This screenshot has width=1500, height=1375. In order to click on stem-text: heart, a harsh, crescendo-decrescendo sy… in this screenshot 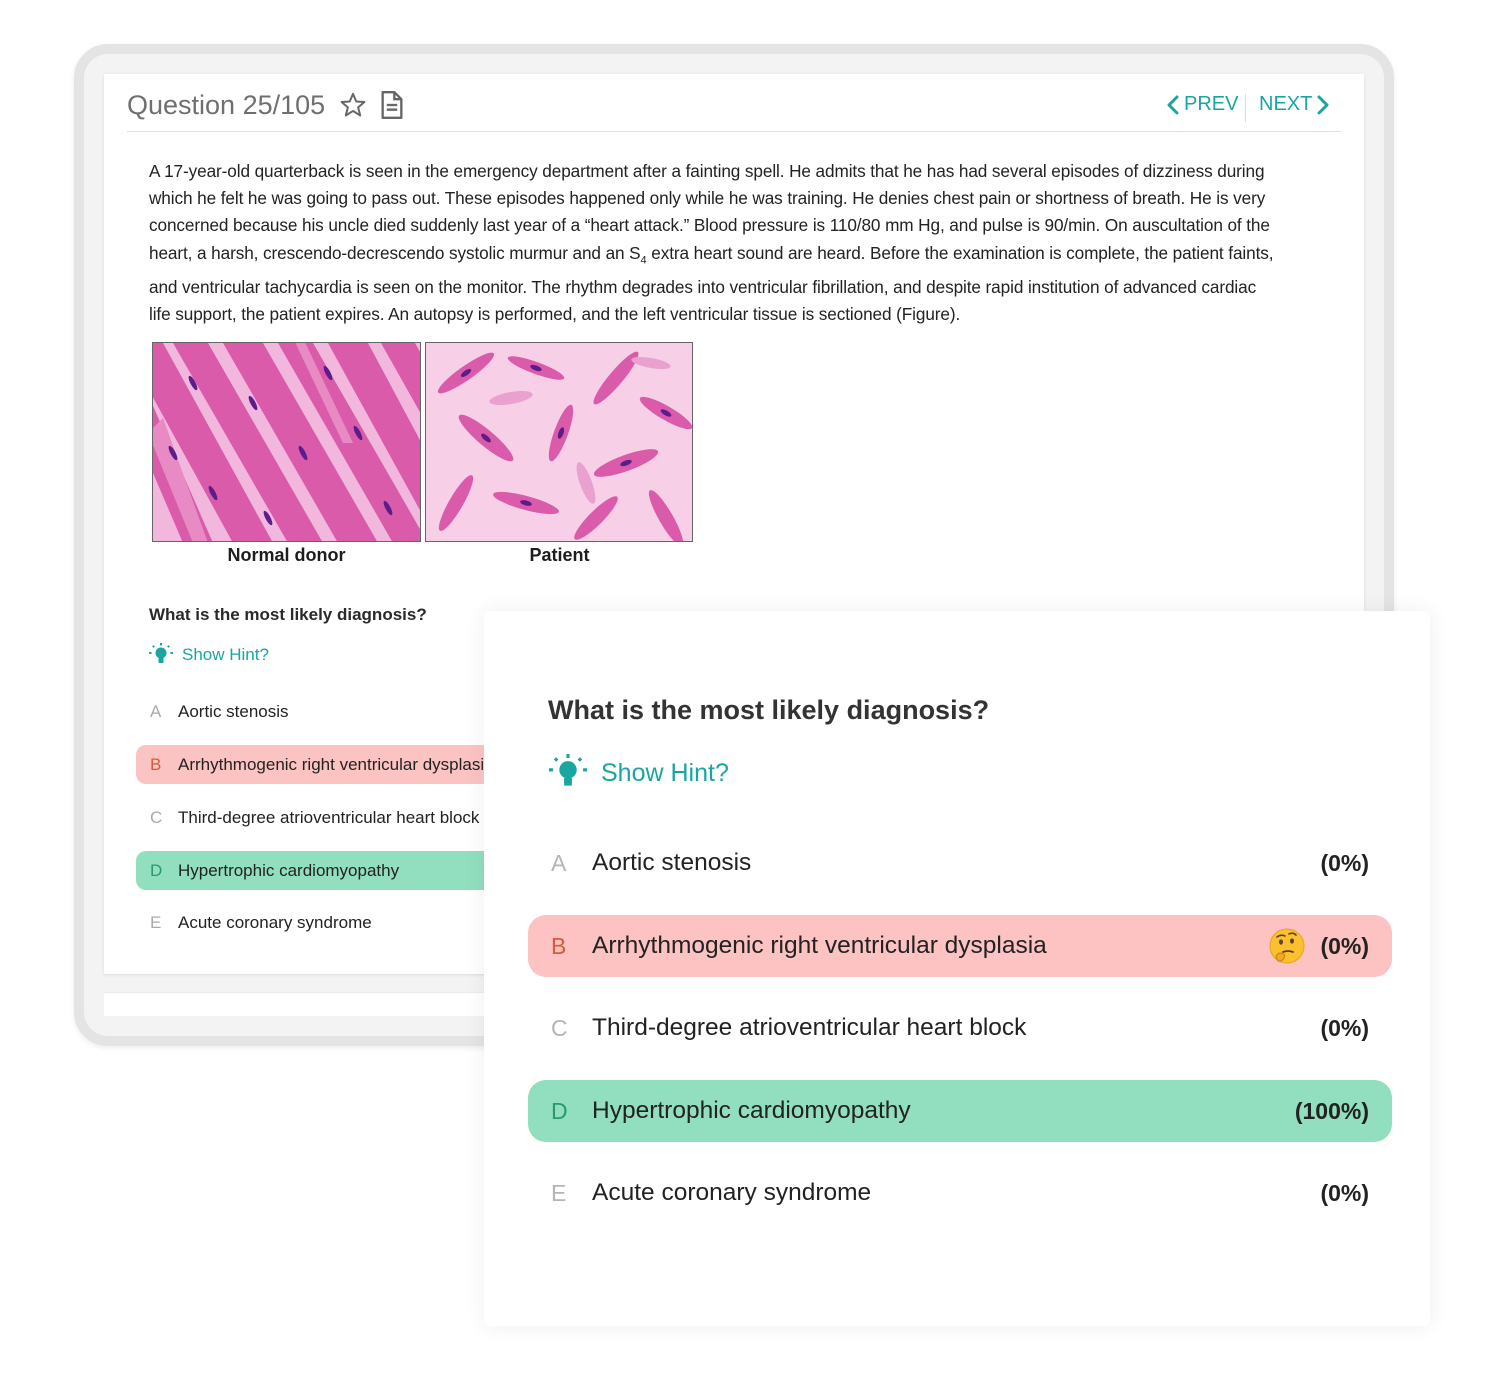, I will do `click(395, 252)`.